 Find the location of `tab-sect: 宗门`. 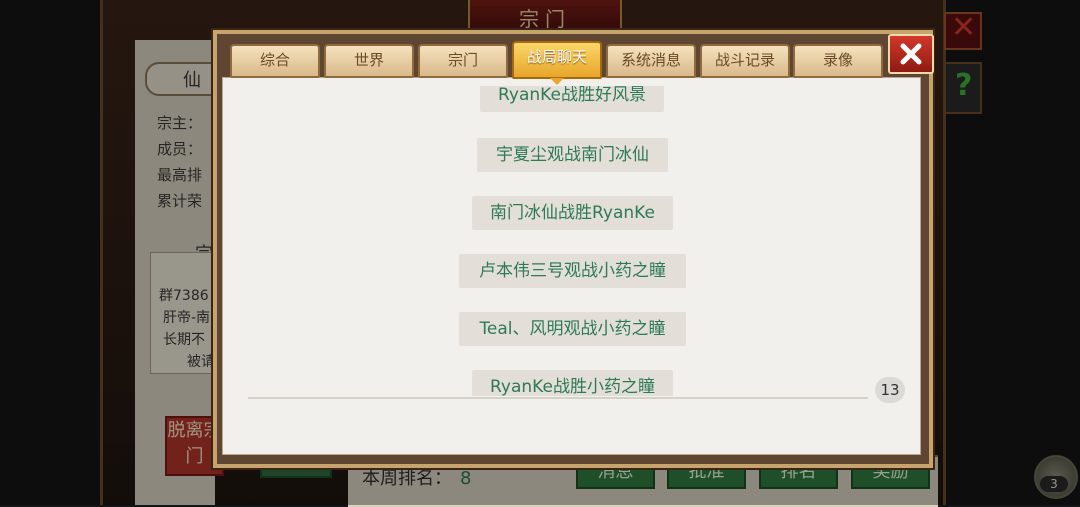

tab-sect: 宗门 is located at coordinates (463, 61).